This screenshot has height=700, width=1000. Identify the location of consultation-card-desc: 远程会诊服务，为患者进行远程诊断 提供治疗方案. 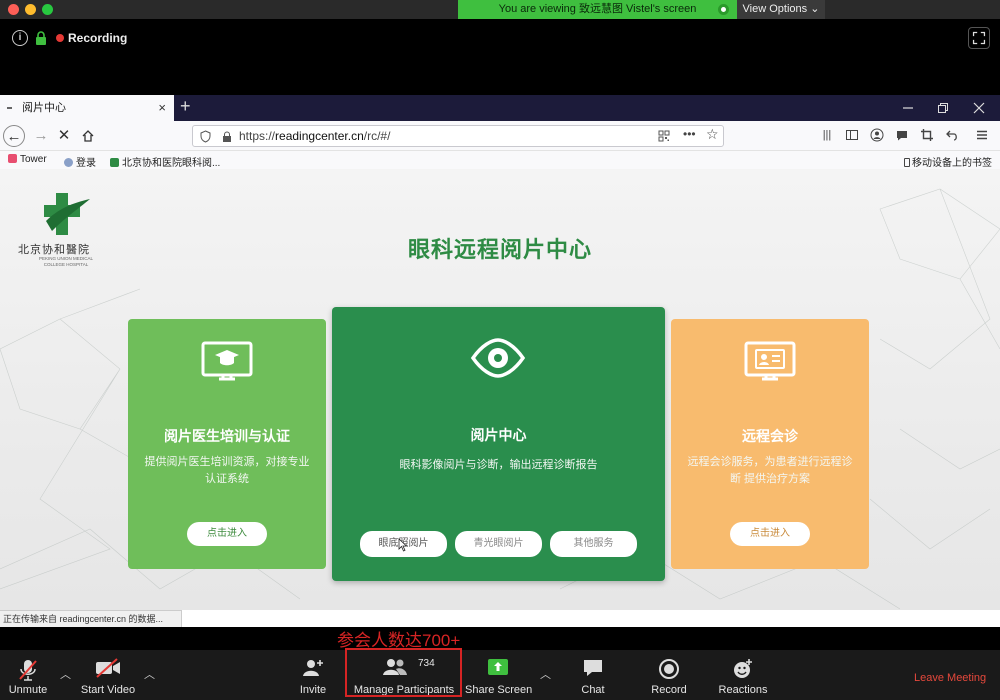
(770, 470).